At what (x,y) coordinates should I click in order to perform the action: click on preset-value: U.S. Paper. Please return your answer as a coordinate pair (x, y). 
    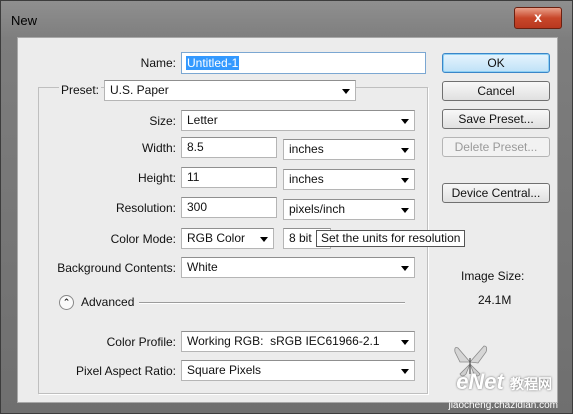
    Looking at the image, I should click on (139, 90).